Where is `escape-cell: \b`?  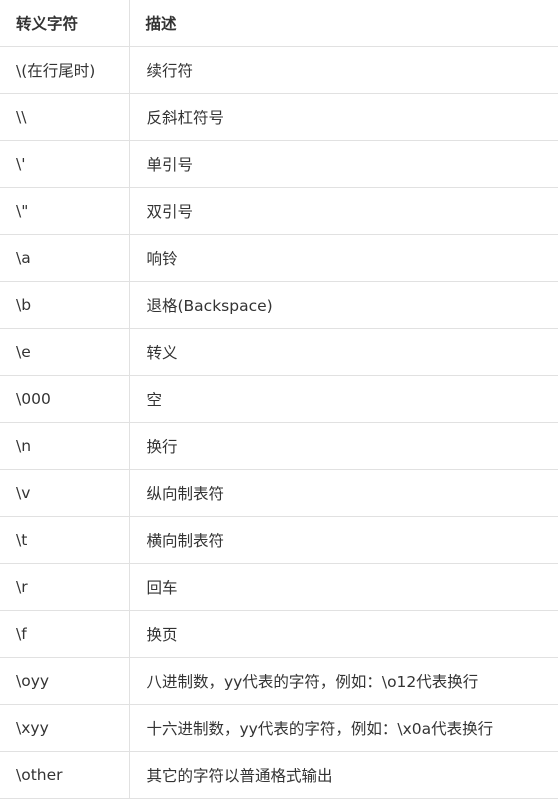
escape-cell: \b is located at coordinates (65, 304).